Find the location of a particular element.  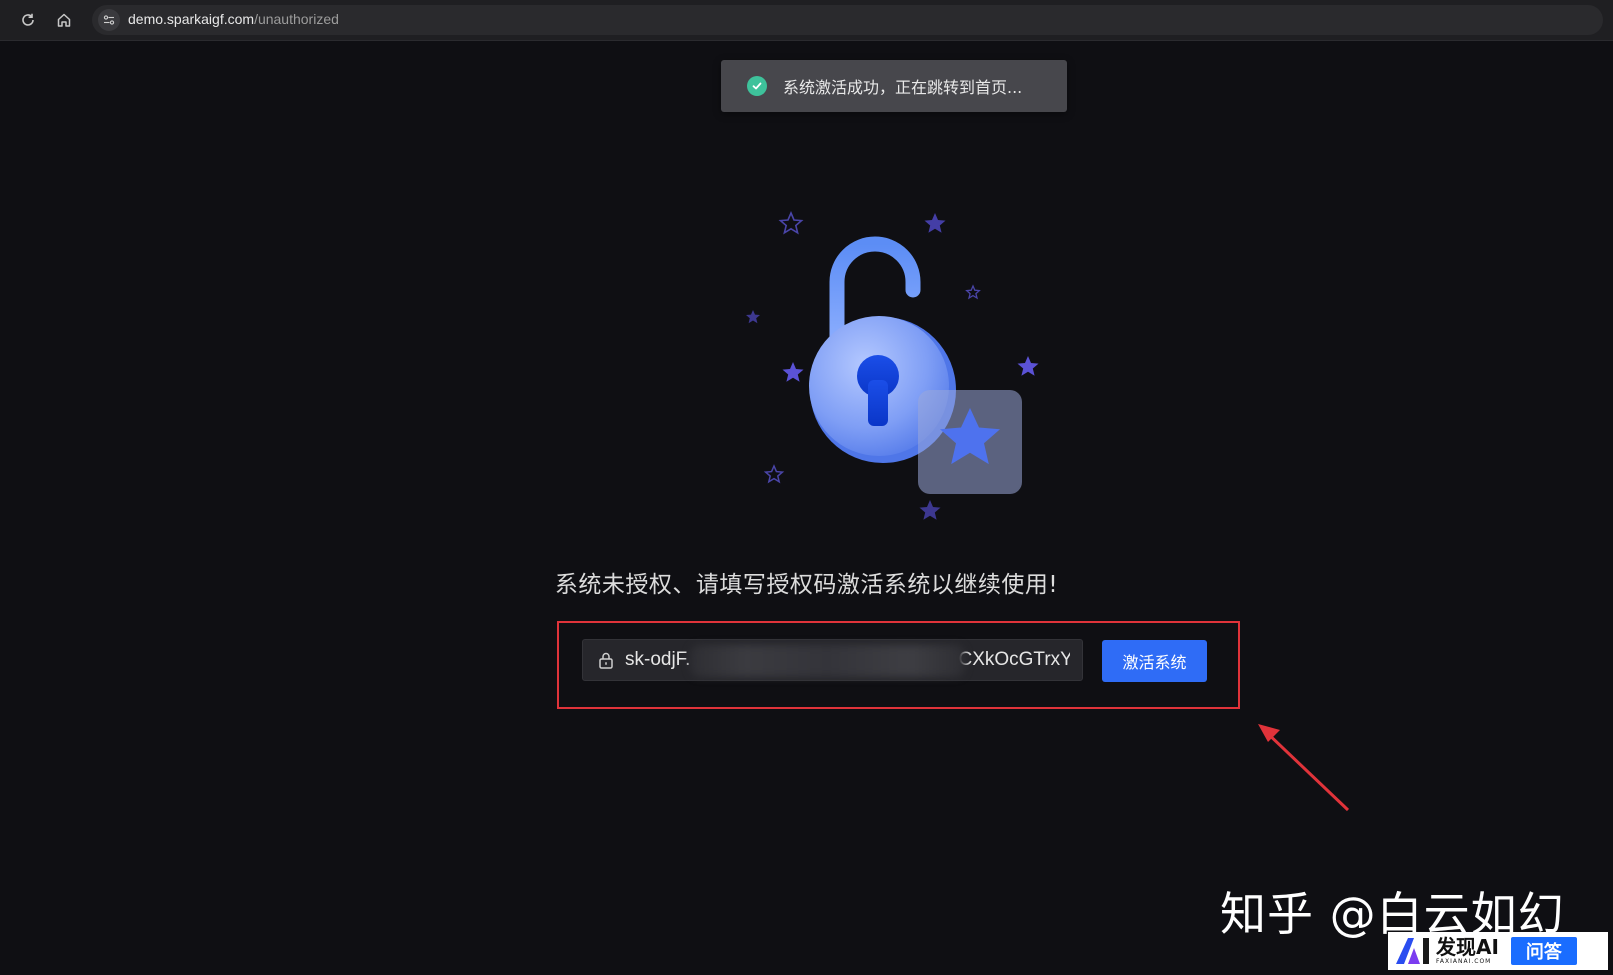

lock-icon is located at coordinates (606, 660).